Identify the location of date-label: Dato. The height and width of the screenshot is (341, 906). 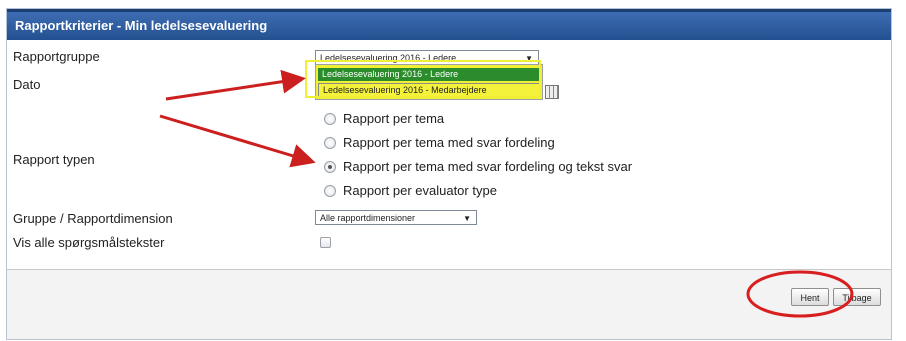
(27, 84).